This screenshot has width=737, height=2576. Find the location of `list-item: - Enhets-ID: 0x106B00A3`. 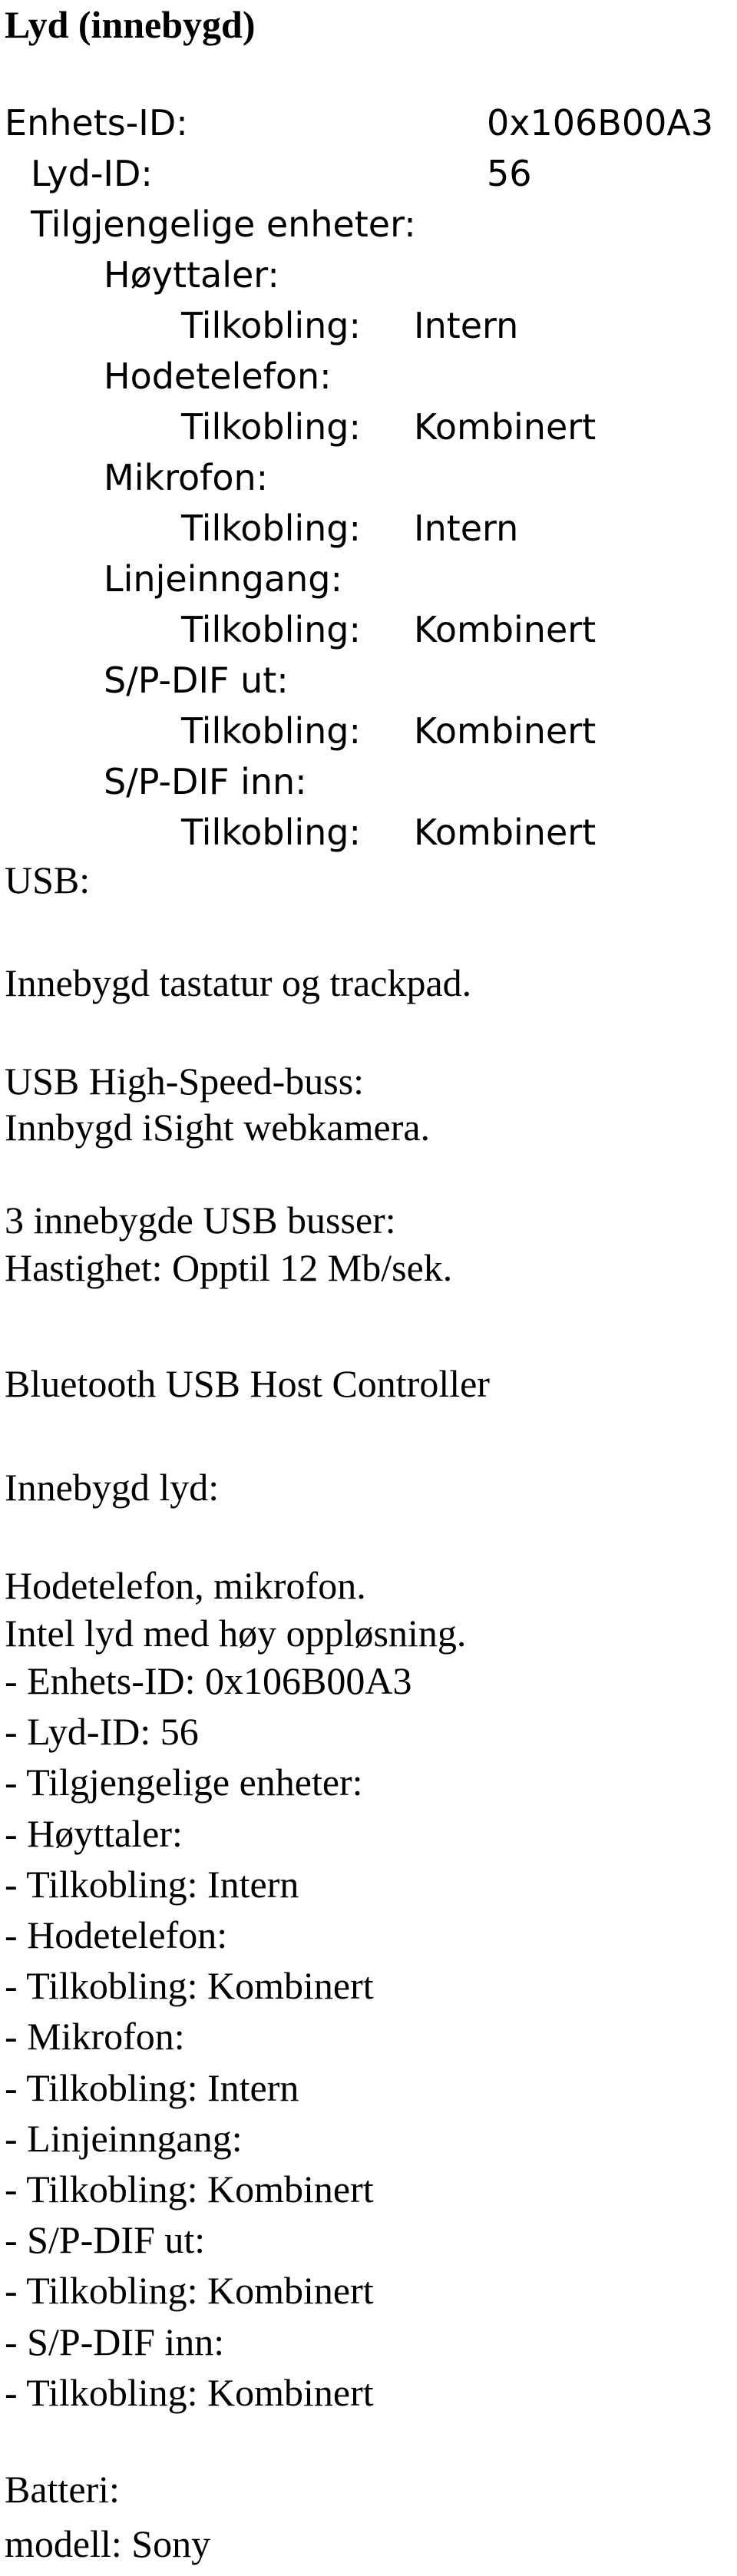

list-item: - Enhets-ID: 0x106B00A3 is located at coordinates (209, 1681).